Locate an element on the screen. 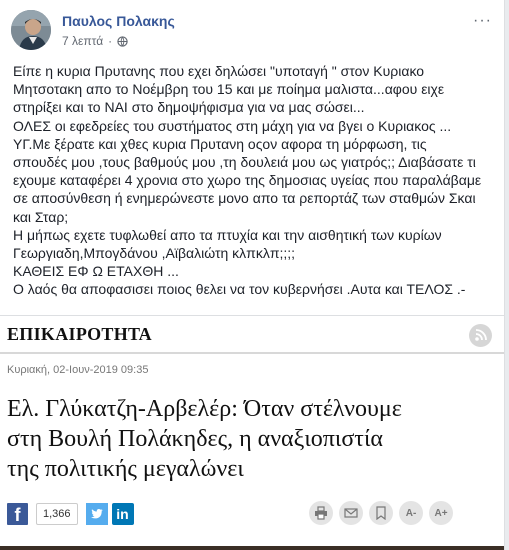 The image size is (509, 550). article-tools: A- A+ is located at coordinates (381, 513).